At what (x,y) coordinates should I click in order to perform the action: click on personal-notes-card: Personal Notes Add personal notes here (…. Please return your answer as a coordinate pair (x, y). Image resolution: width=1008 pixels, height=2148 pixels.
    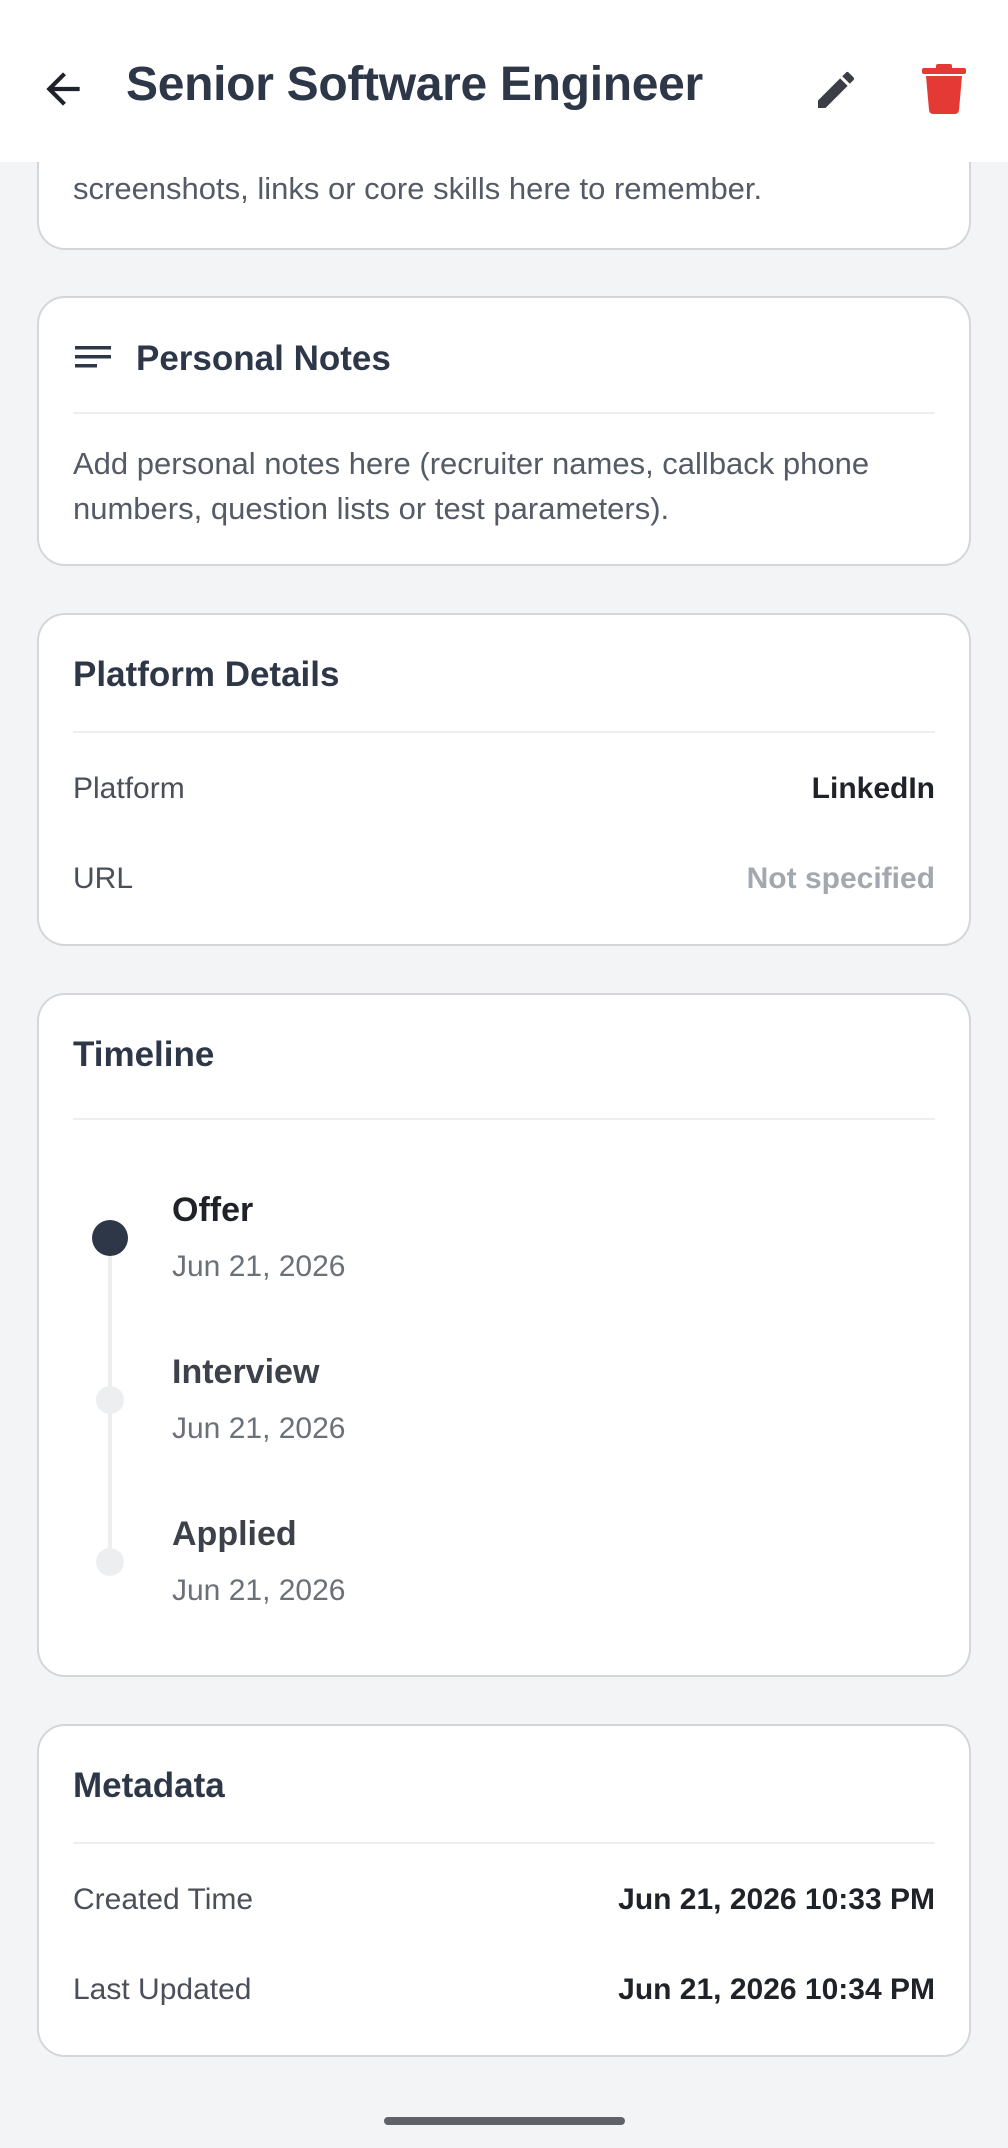
    Looking at the image, I should click on (504, 431).